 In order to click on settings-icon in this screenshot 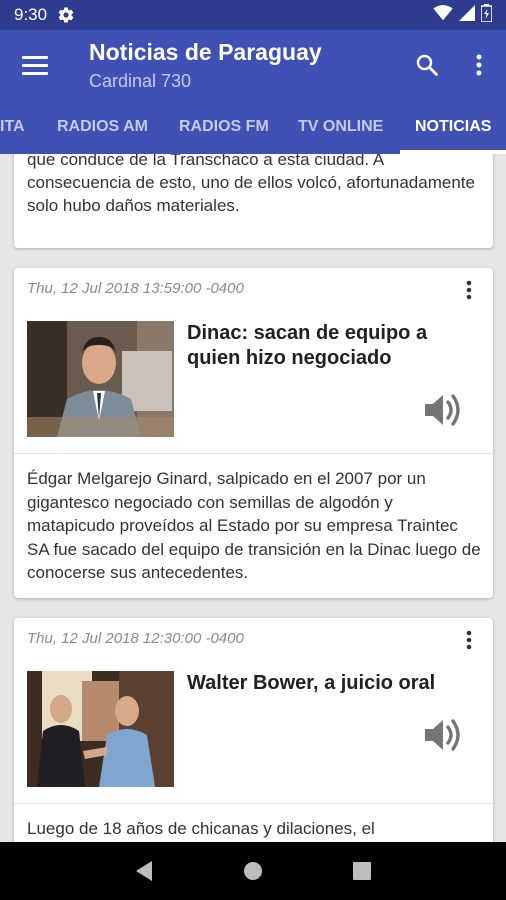, I will do `click(66, 15)`.